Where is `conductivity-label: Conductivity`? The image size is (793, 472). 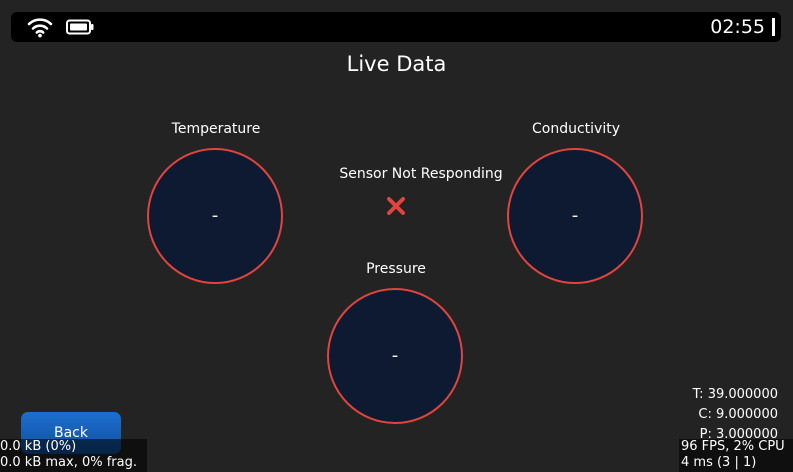 conductivity-label: Conductivity is located at coordinates (576, 129).